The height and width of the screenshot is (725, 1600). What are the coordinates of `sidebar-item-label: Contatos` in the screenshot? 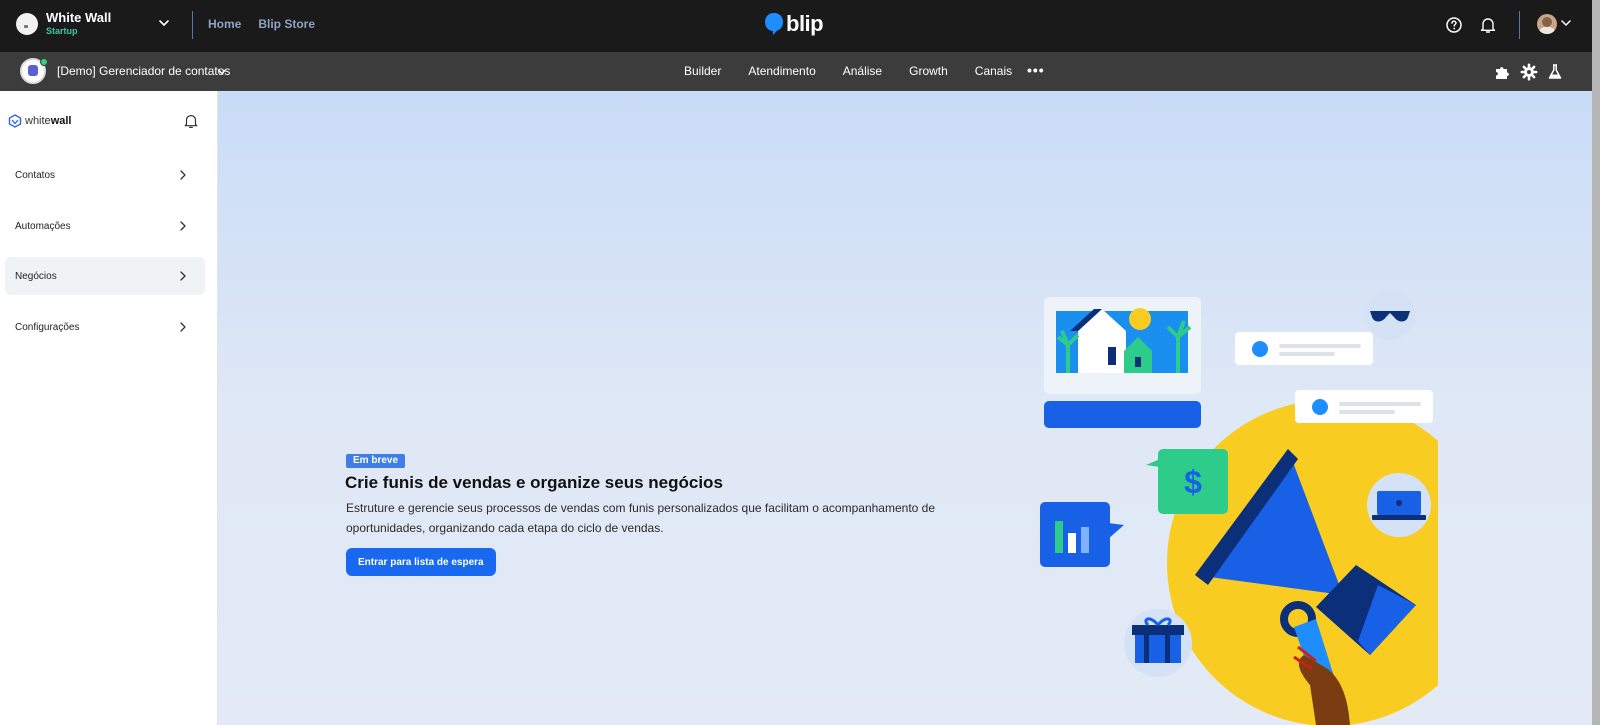 It's located at (35, 175).